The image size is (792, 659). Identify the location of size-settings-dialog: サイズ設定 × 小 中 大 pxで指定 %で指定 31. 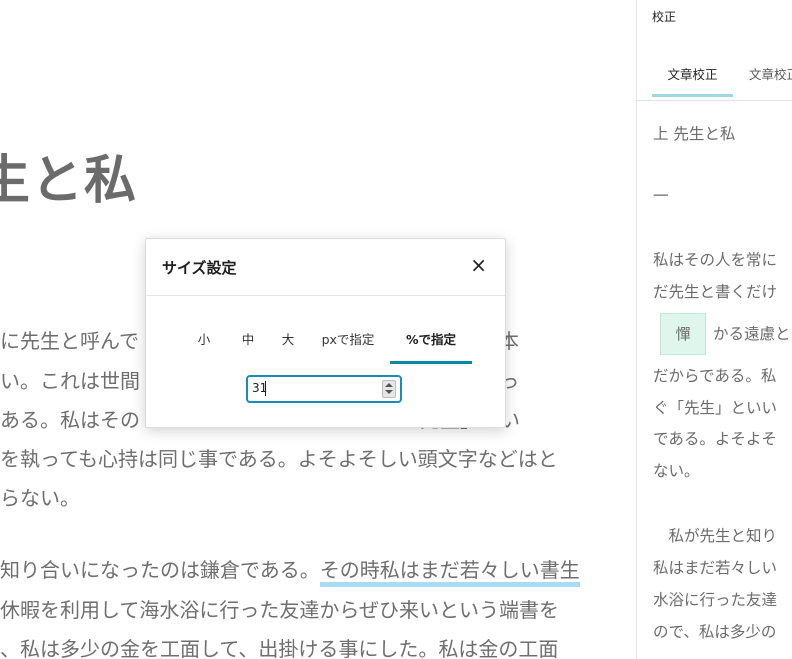
(325, 333).